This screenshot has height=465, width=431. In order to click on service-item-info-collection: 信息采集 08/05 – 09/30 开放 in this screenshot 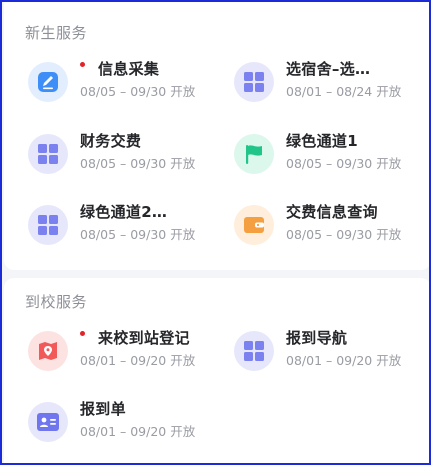, I will do `click(128, 86)`.